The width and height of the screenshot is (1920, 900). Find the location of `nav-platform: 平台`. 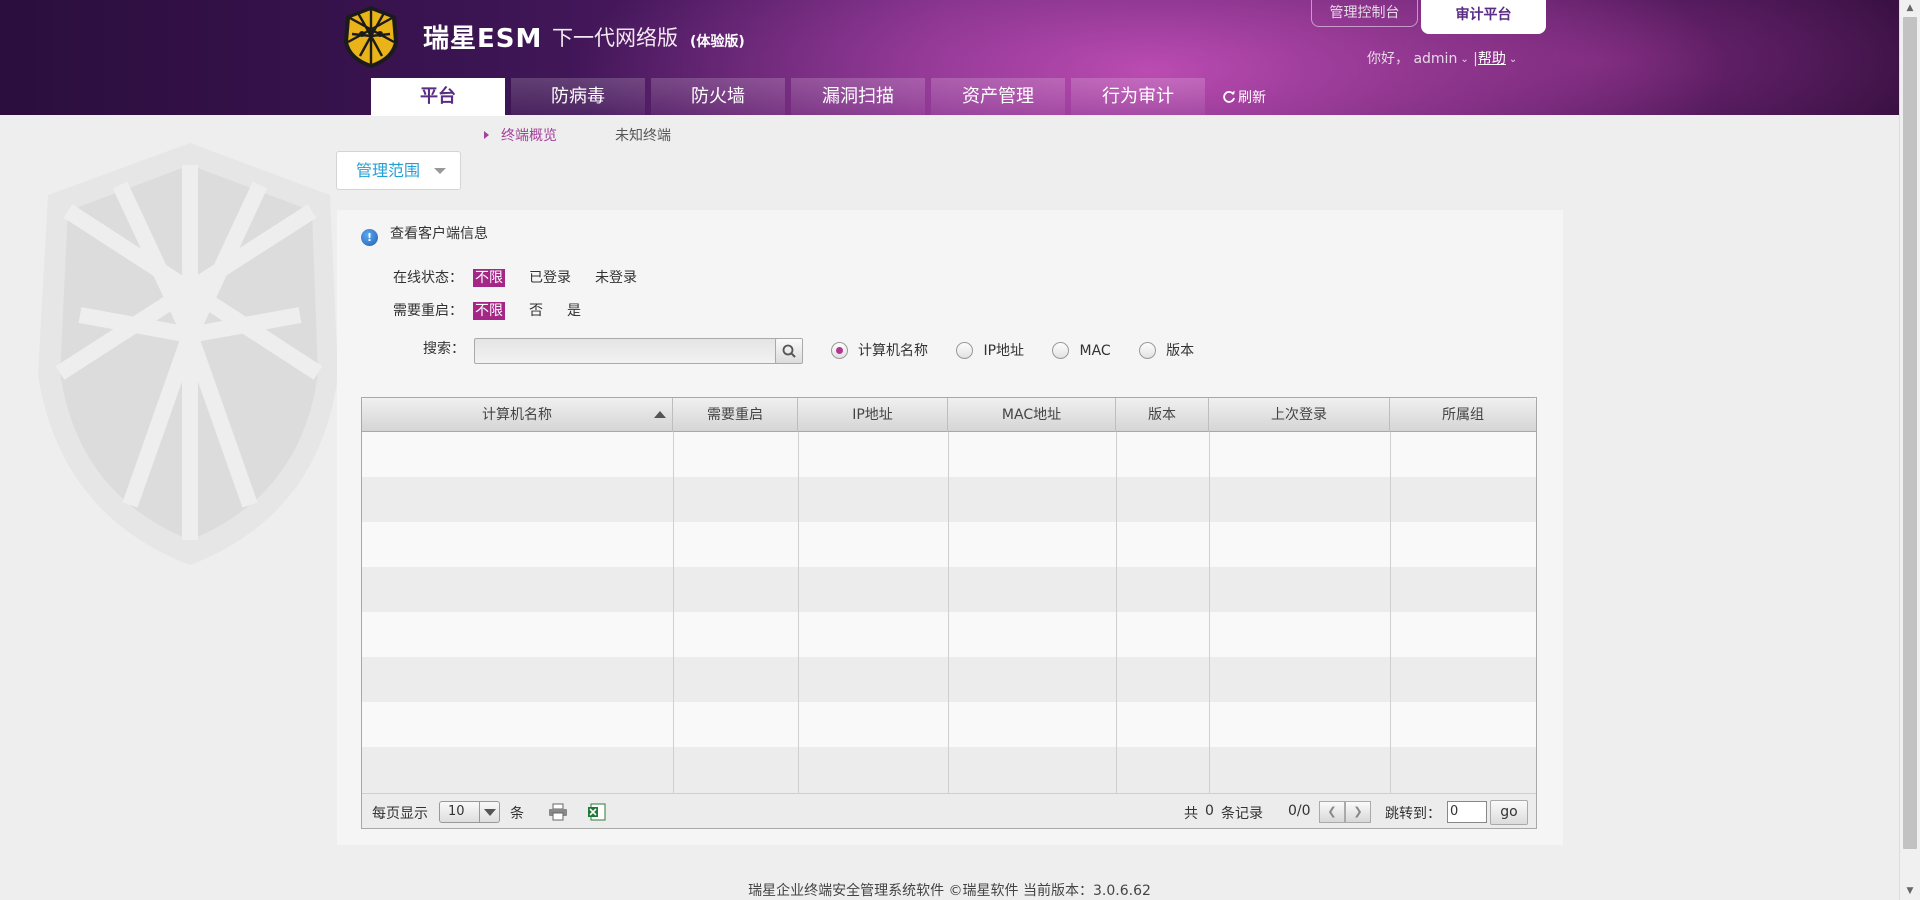

nav-platform: 平台 is located at coordinates (438, 97).